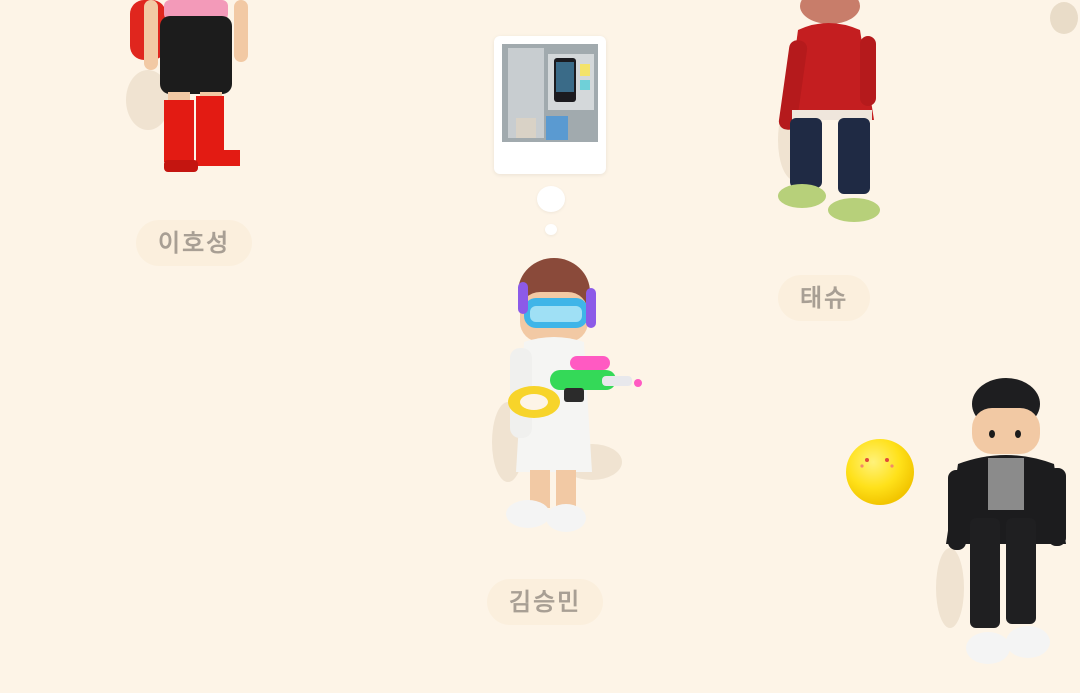 The image size is (1080, 693). Describe the element at coordinates (824, 298) in the screenshot. I see `player-name-tag: 태슈` at that location.